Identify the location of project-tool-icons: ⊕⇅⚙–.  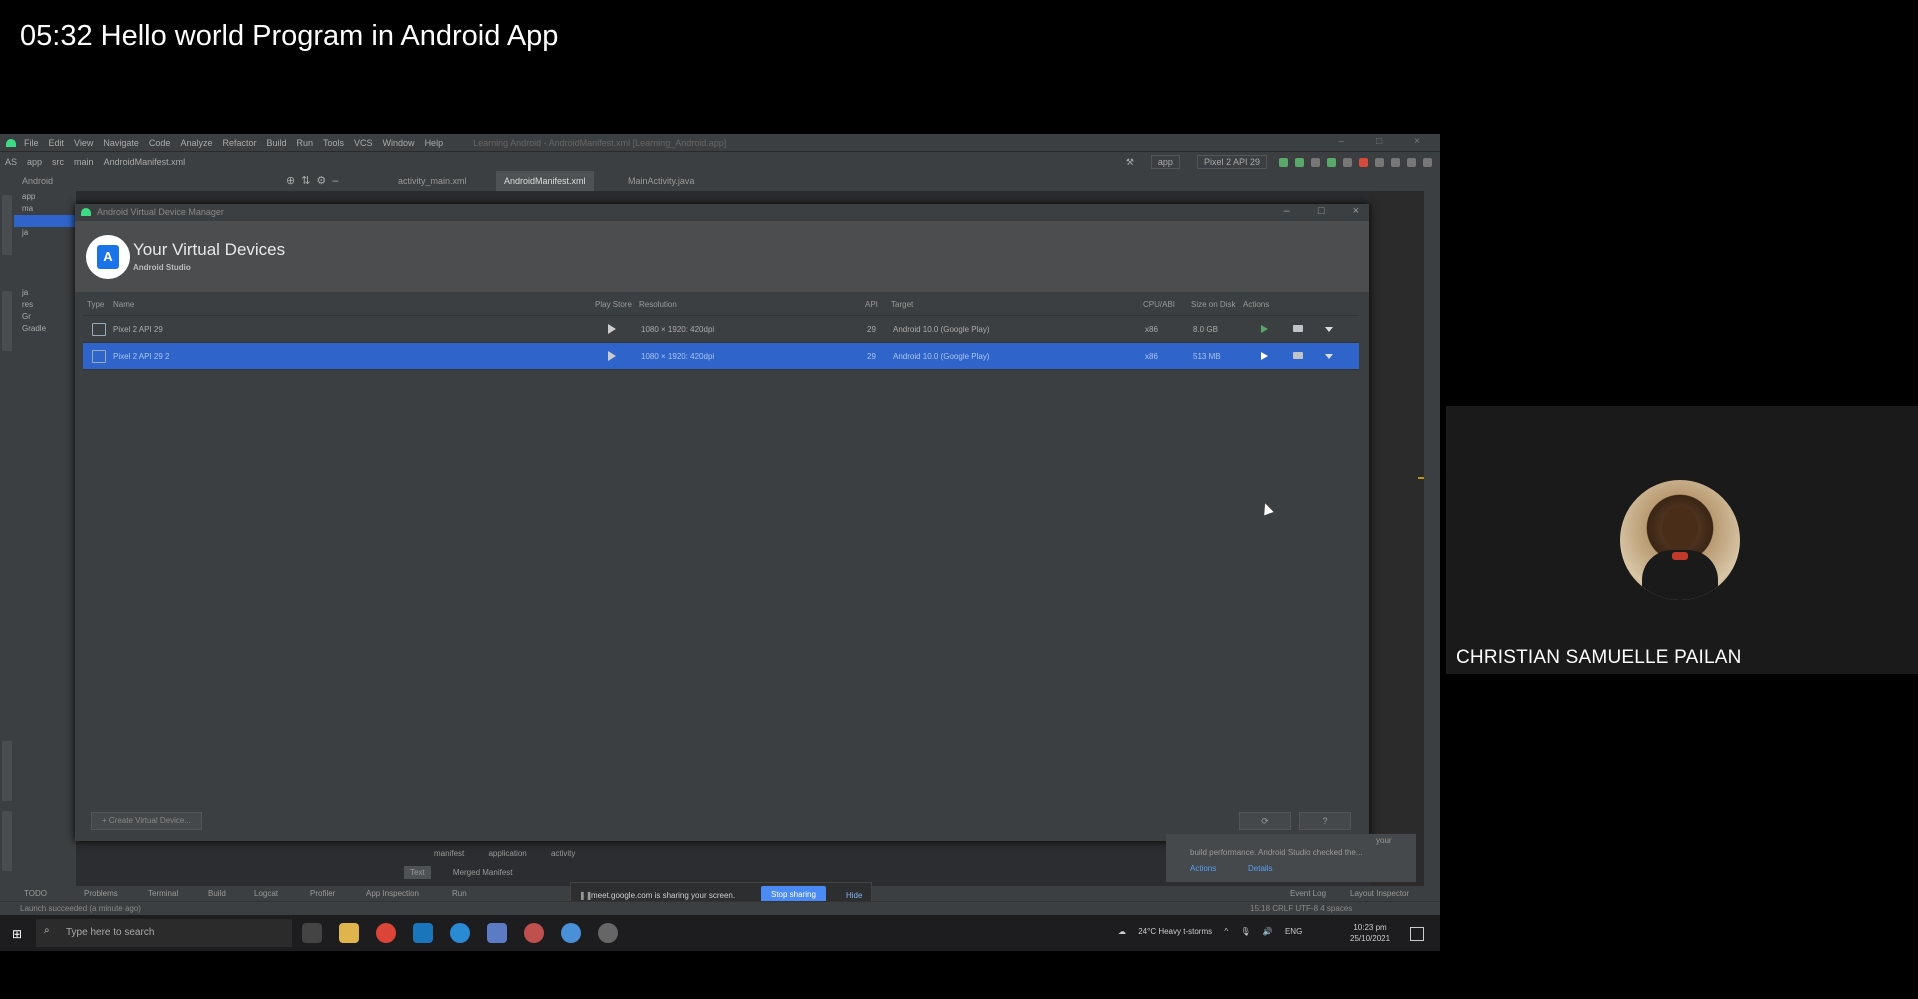
(315, 180).